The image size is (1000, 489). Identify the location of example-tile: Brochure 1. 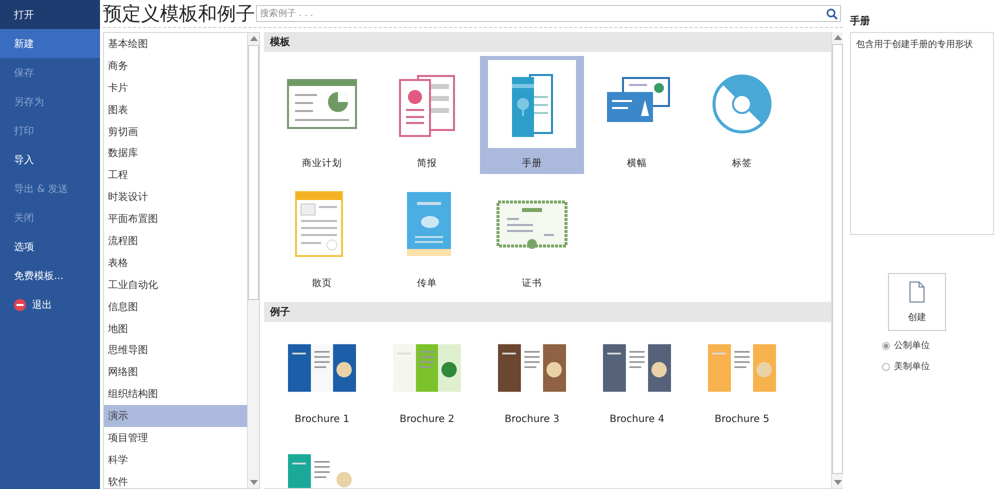
(322, 380).